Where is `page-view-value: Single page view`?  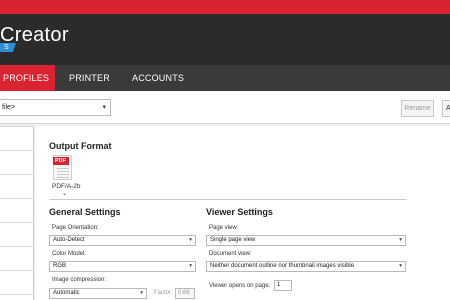
page-view-value: Single page view is located at coordinates (233, 240).